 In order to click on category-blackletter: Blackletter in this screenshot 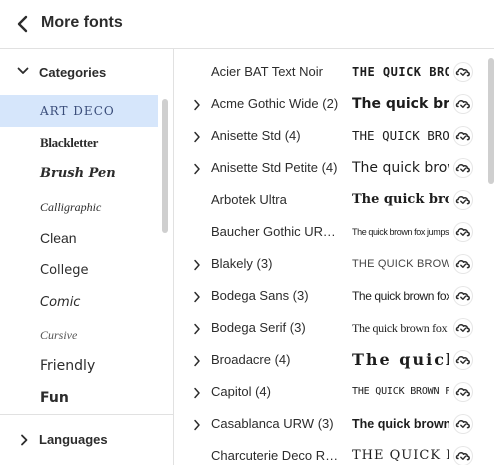, I will do `click(79, 143)`.